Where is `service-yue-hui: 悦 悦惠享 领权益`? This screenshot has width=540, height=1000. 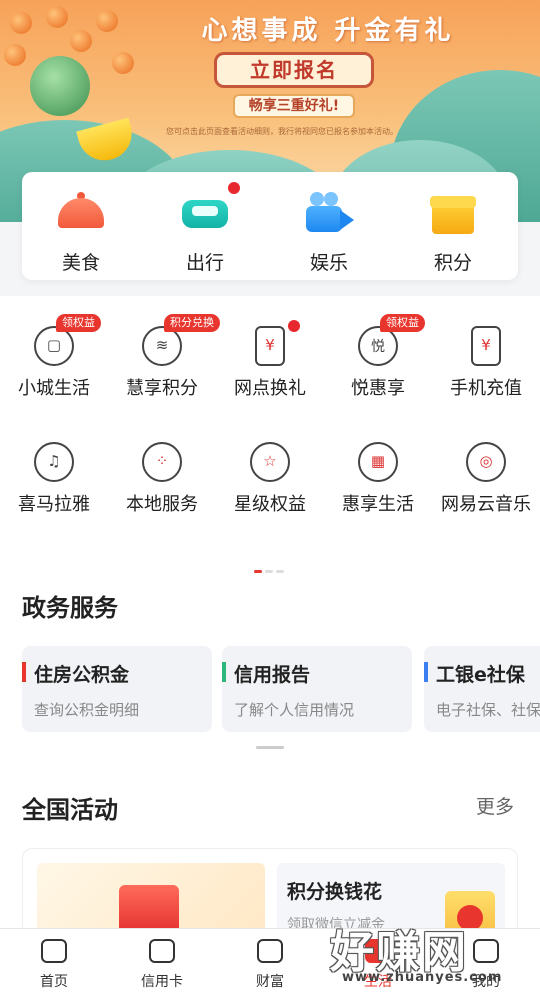
service-yue-hui: 悦 悦惠享 领权益 is located at coordinates (378, 357).